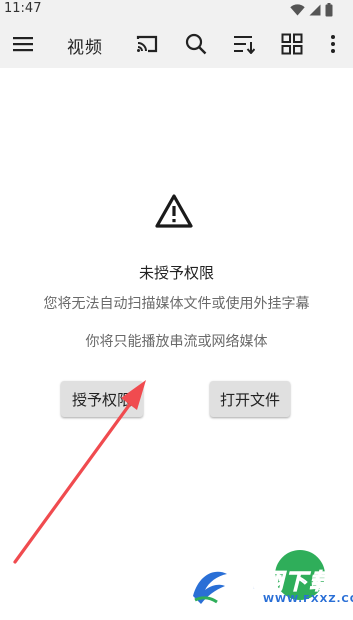  Describe the element at coordinates (297, 10) in the screenshot. I see `wifi-icon` at that location.